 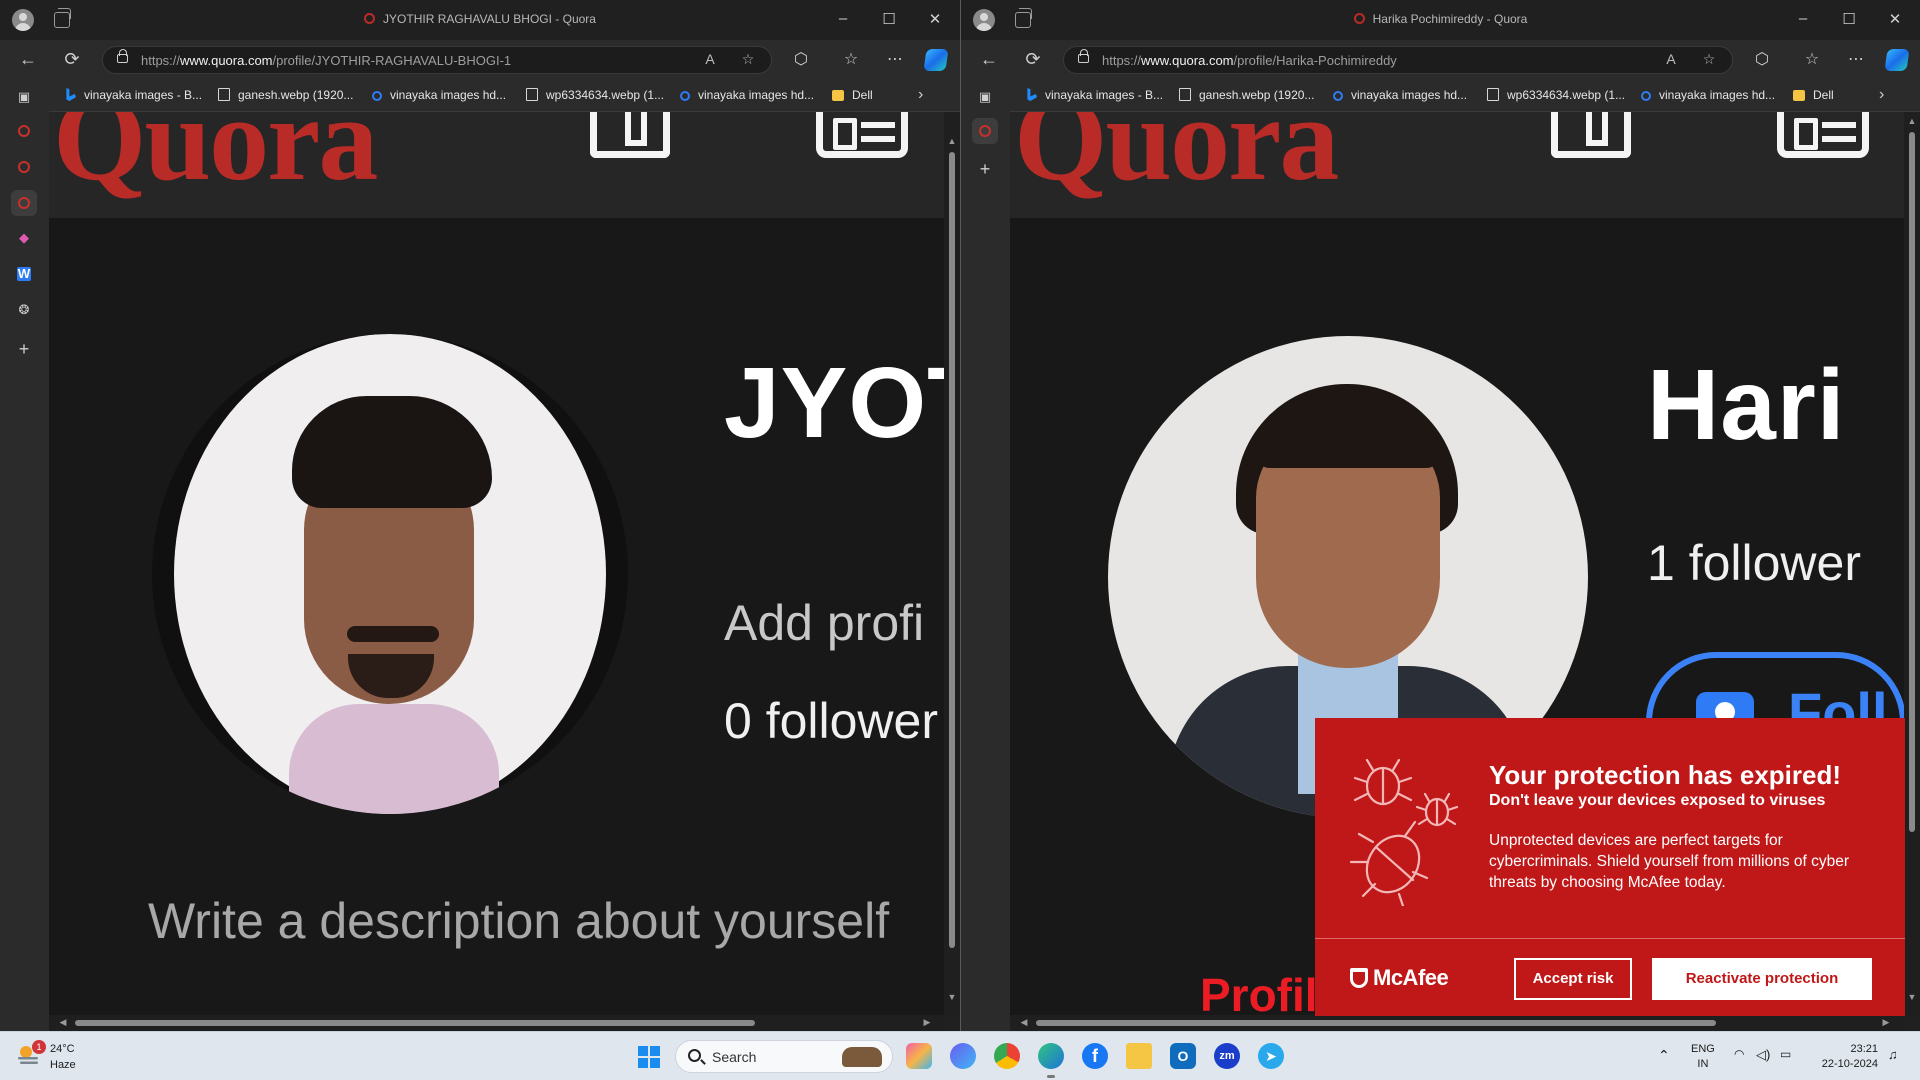 I want to click on outlook-app-icon: O, so click(x=1183, y=1056).